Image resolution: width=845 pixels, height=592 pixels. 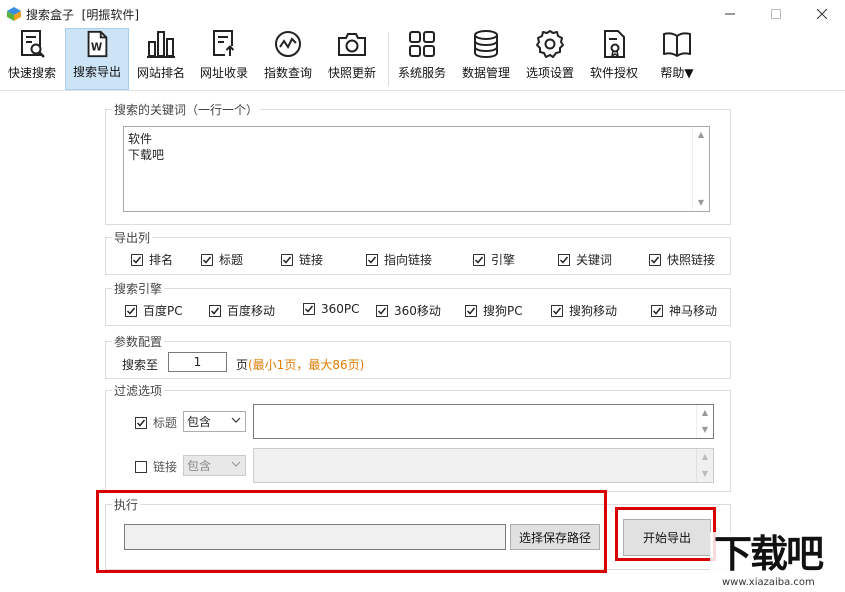 I want to click on toolbar-label: 指数查询, so click(x=287, y=73).